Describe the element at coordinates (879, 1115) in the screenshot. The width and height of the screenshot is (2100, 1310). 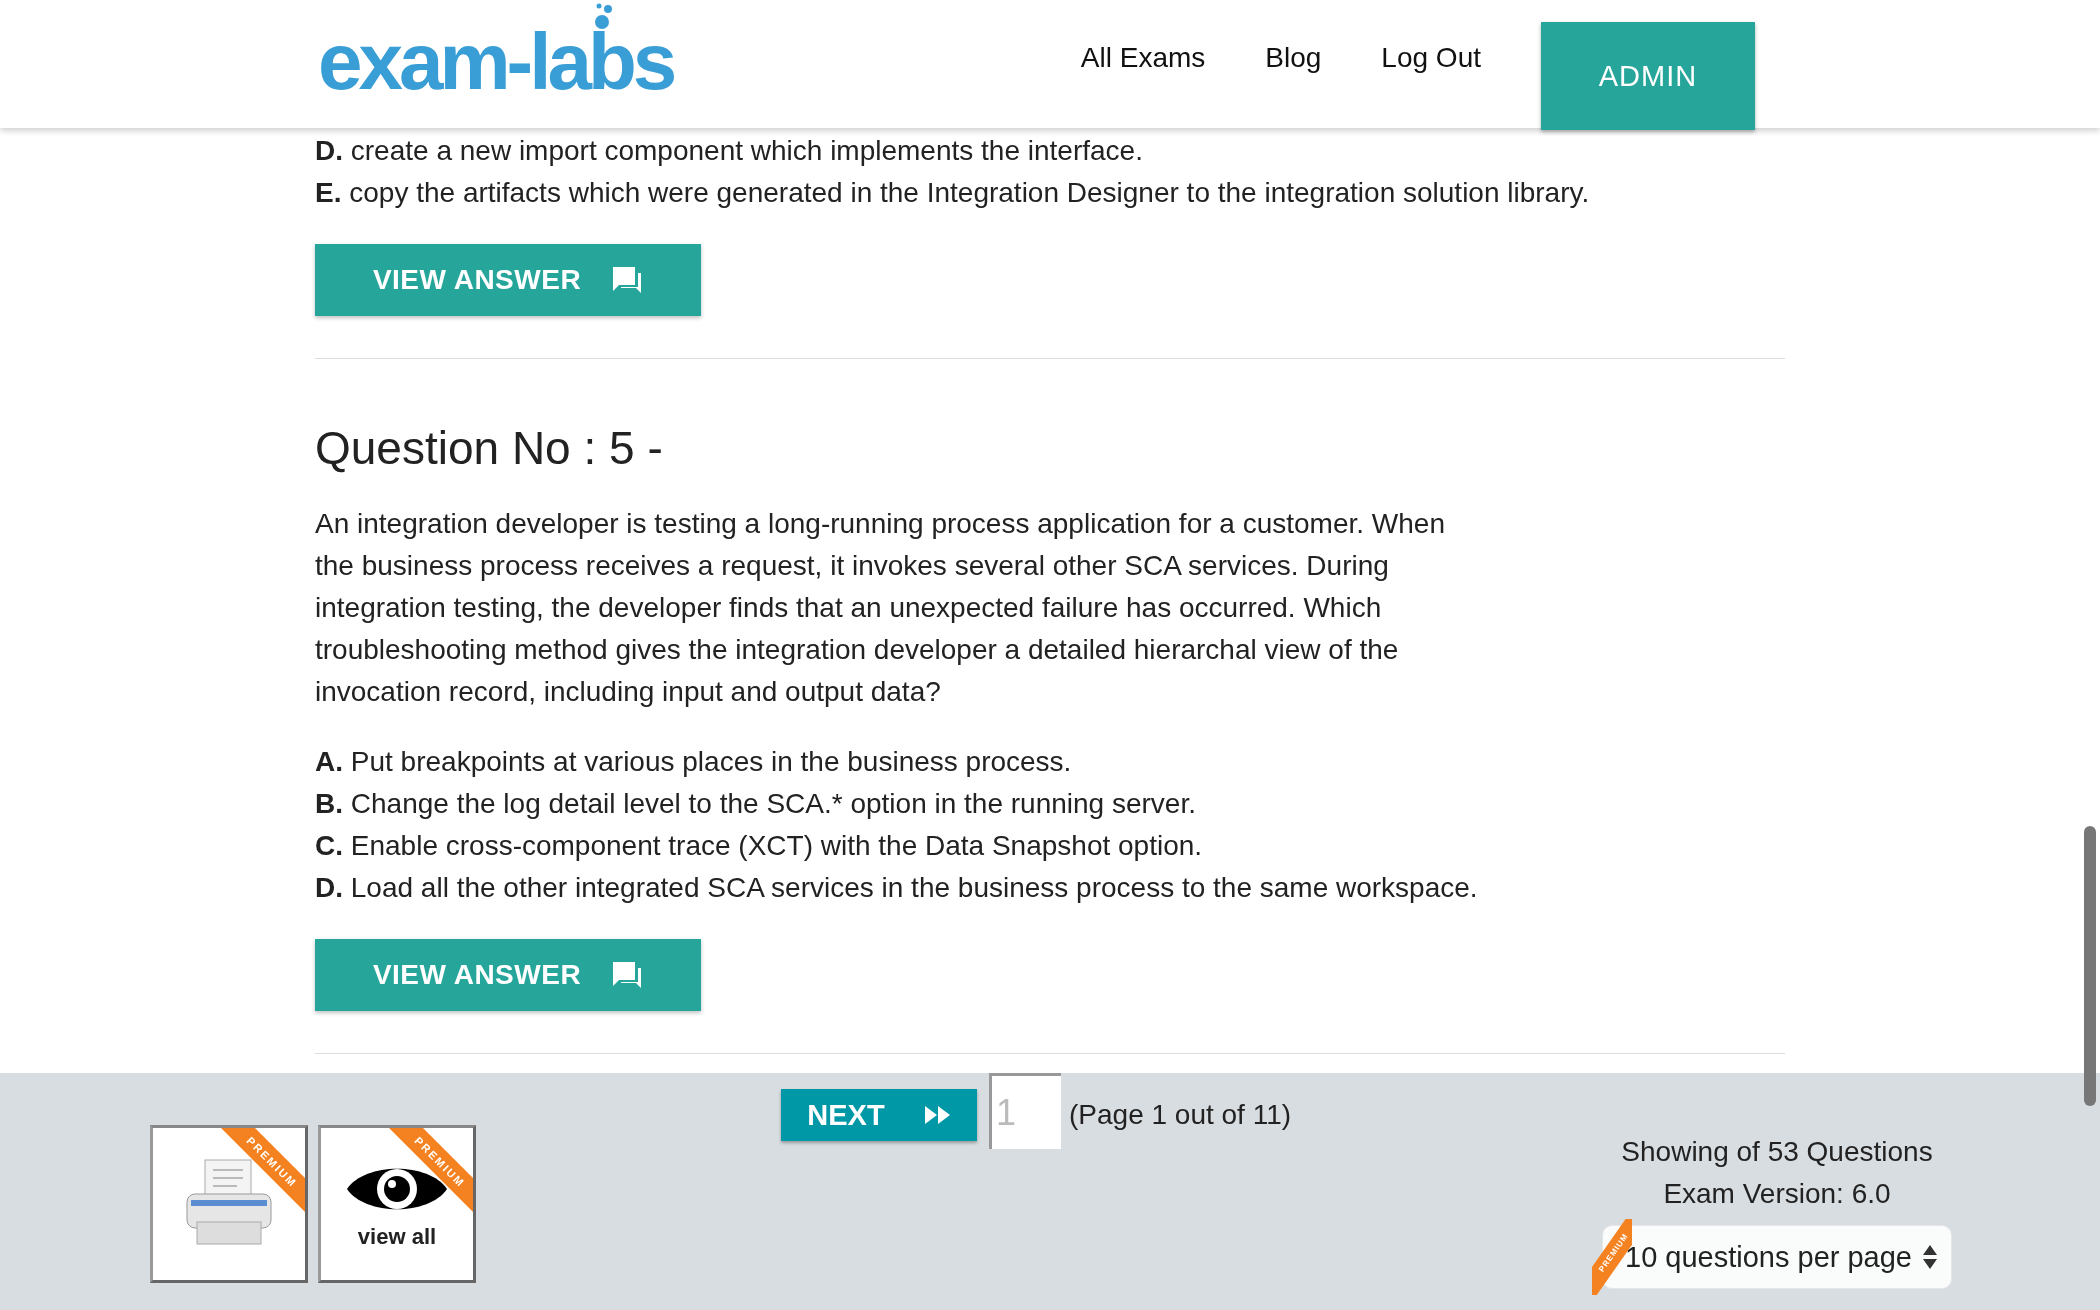
I see `next-button: NEXT` at that location.